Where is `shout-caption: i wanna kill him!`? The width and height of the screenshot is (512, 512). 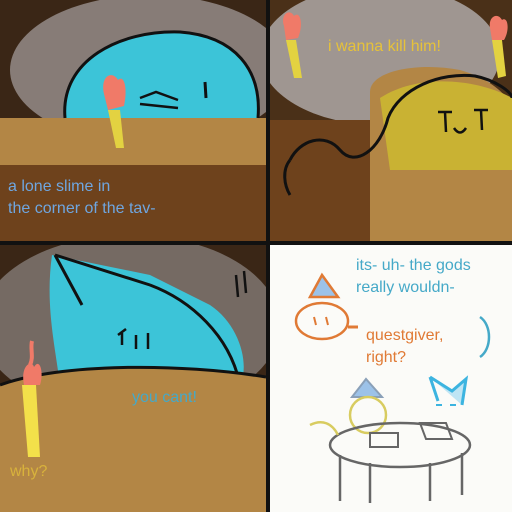
shout-caption: i wanna kill him! is located at coordinates (384, 46).